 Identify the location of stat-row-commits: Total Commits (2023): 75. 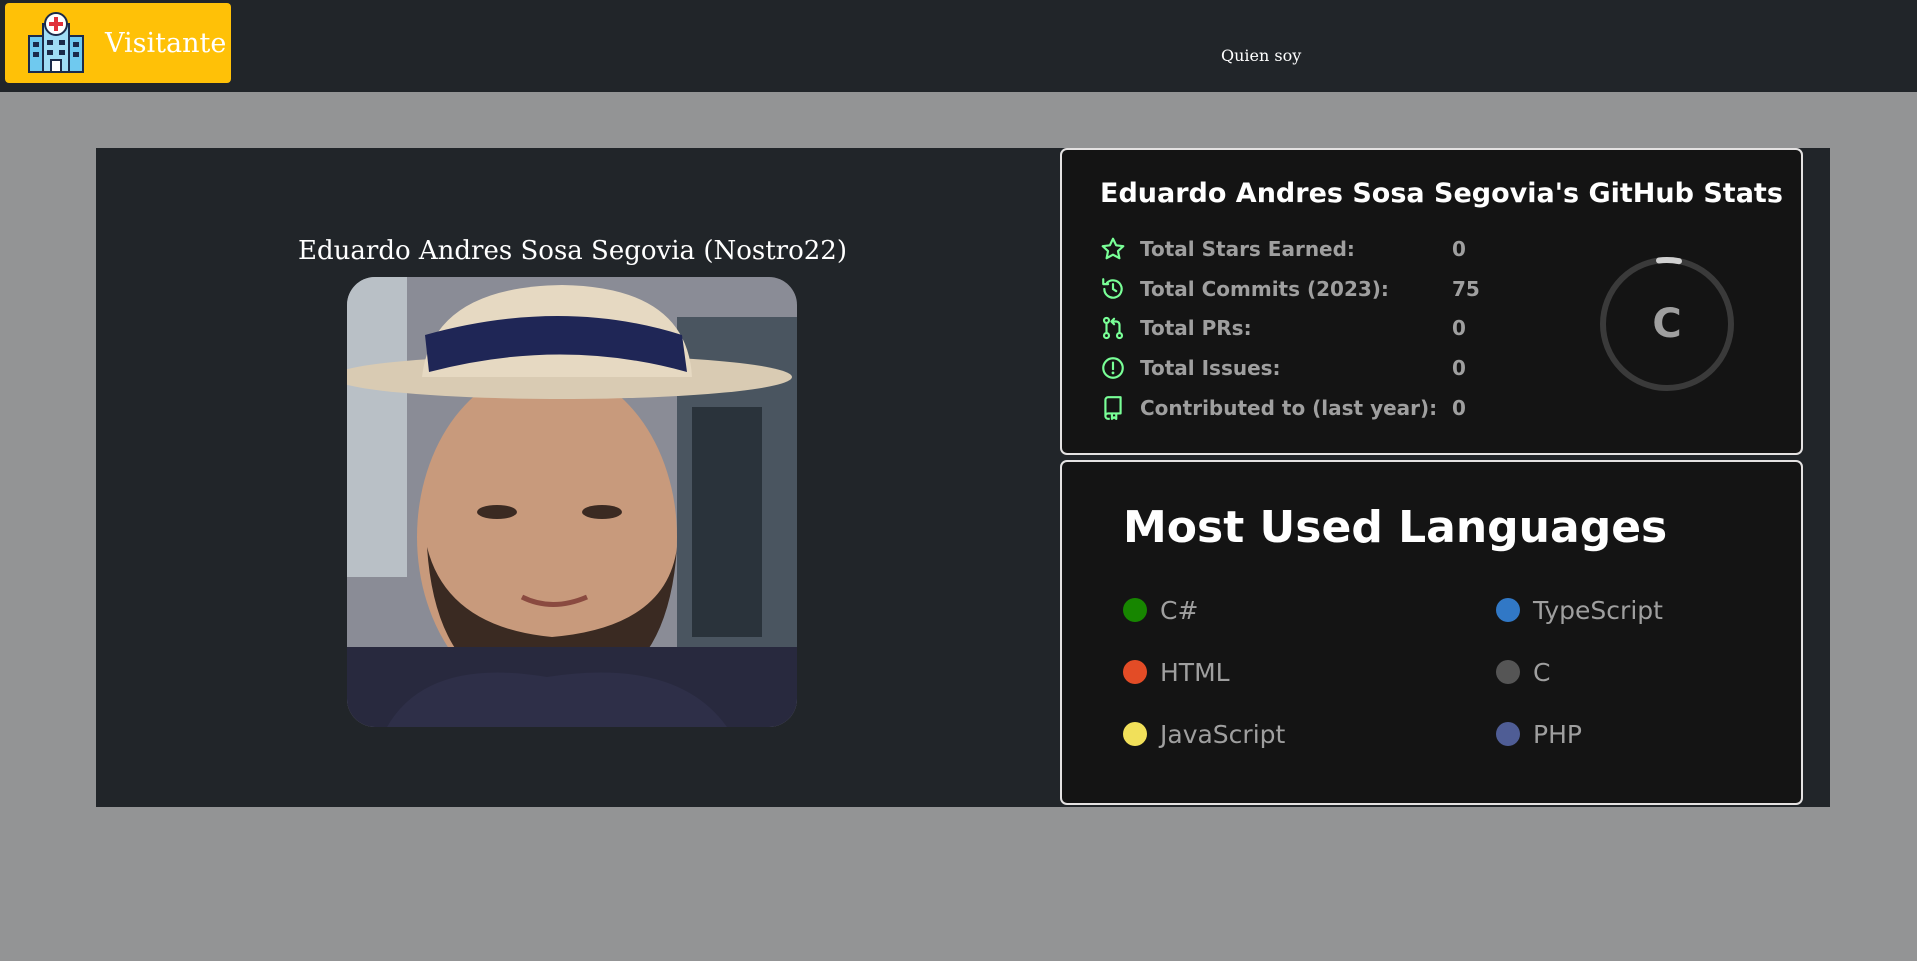
(1290, 289).